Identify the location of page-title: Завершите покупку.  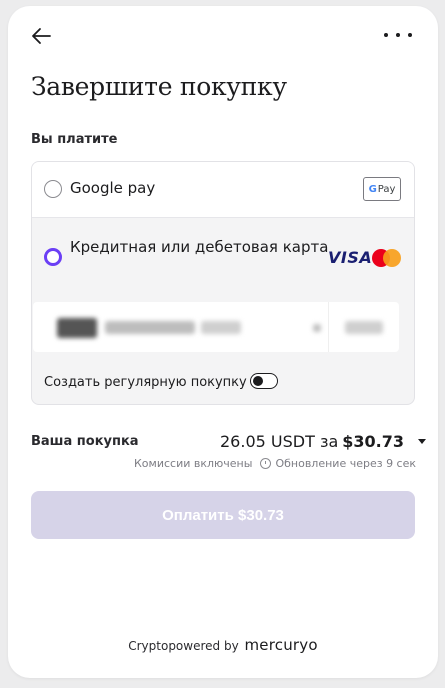
(159, 86).